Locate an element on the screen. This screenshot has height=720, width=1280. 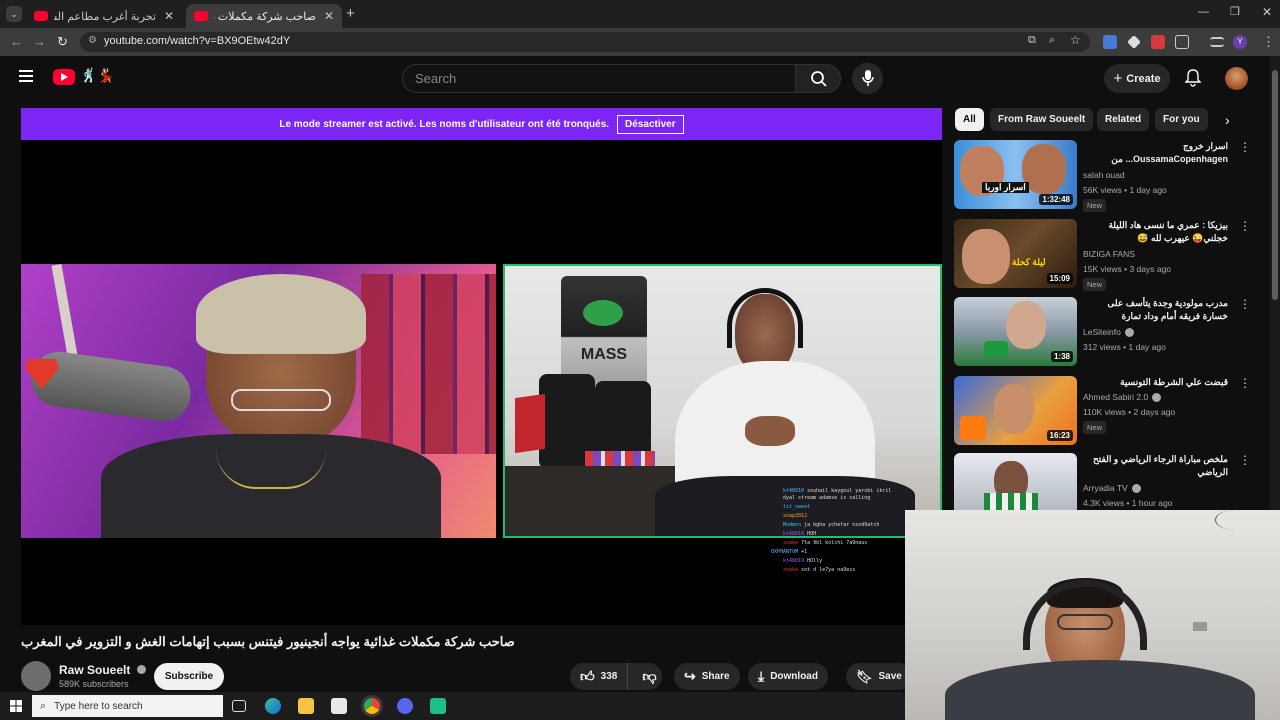
search-button is located at coordinates (818, 78).